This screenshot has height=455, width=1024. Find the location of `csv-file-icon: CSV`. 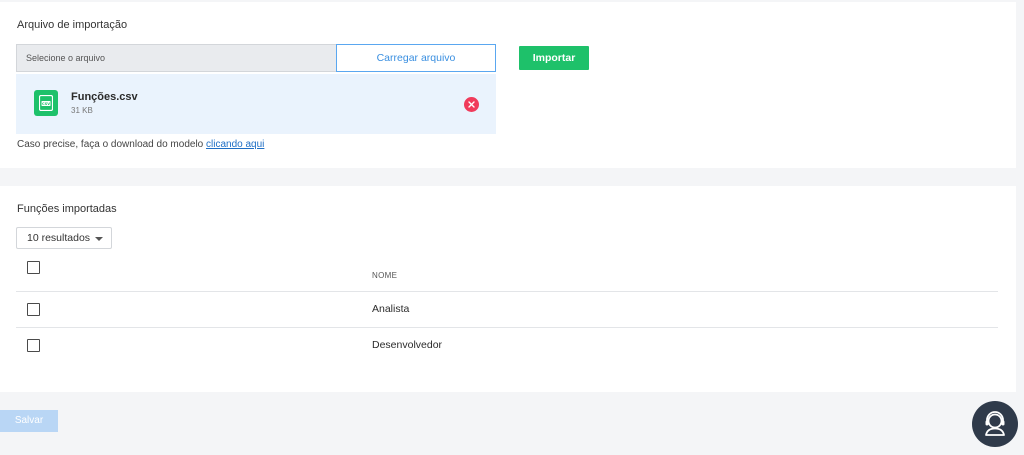

csv-file-icon: CSV is located at coordinates (46, 103).